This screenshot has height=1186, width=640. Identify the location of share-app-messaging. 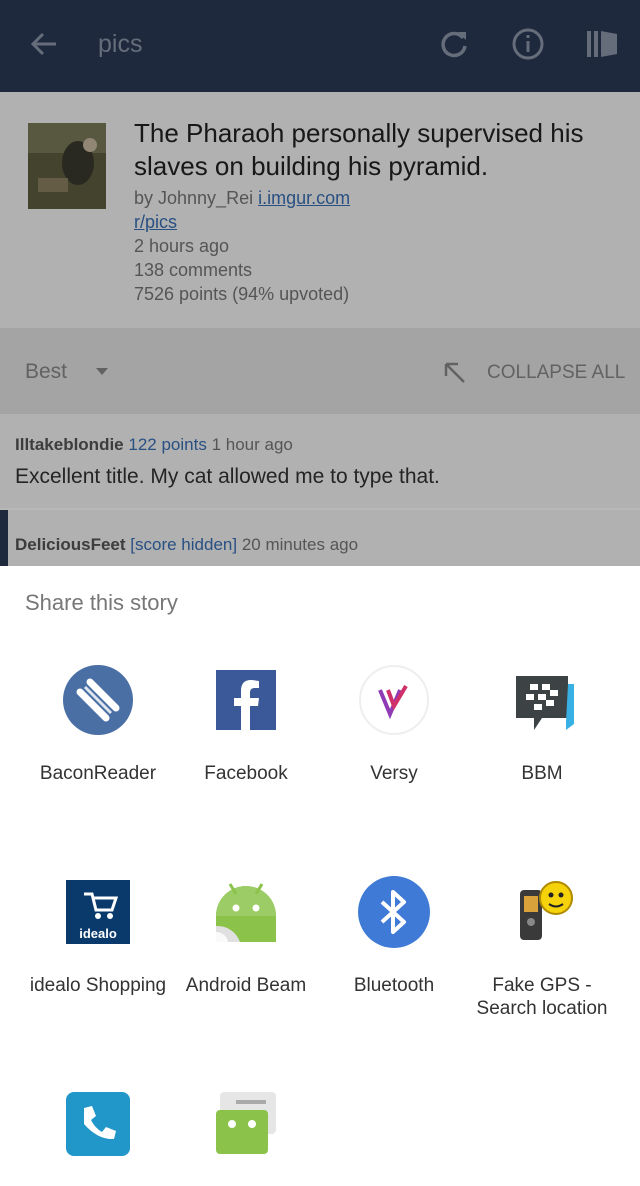
(246, 1137).